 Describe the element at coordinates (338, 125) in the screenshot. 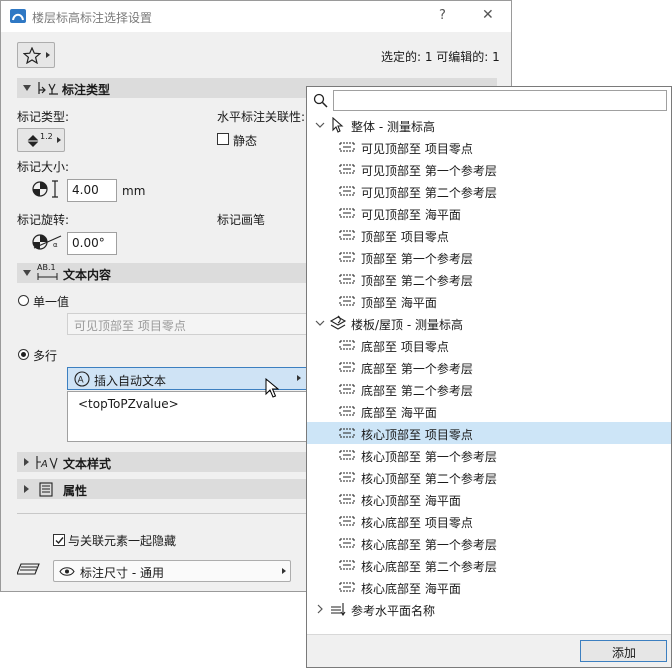

I see `pointer-icon` at that location.